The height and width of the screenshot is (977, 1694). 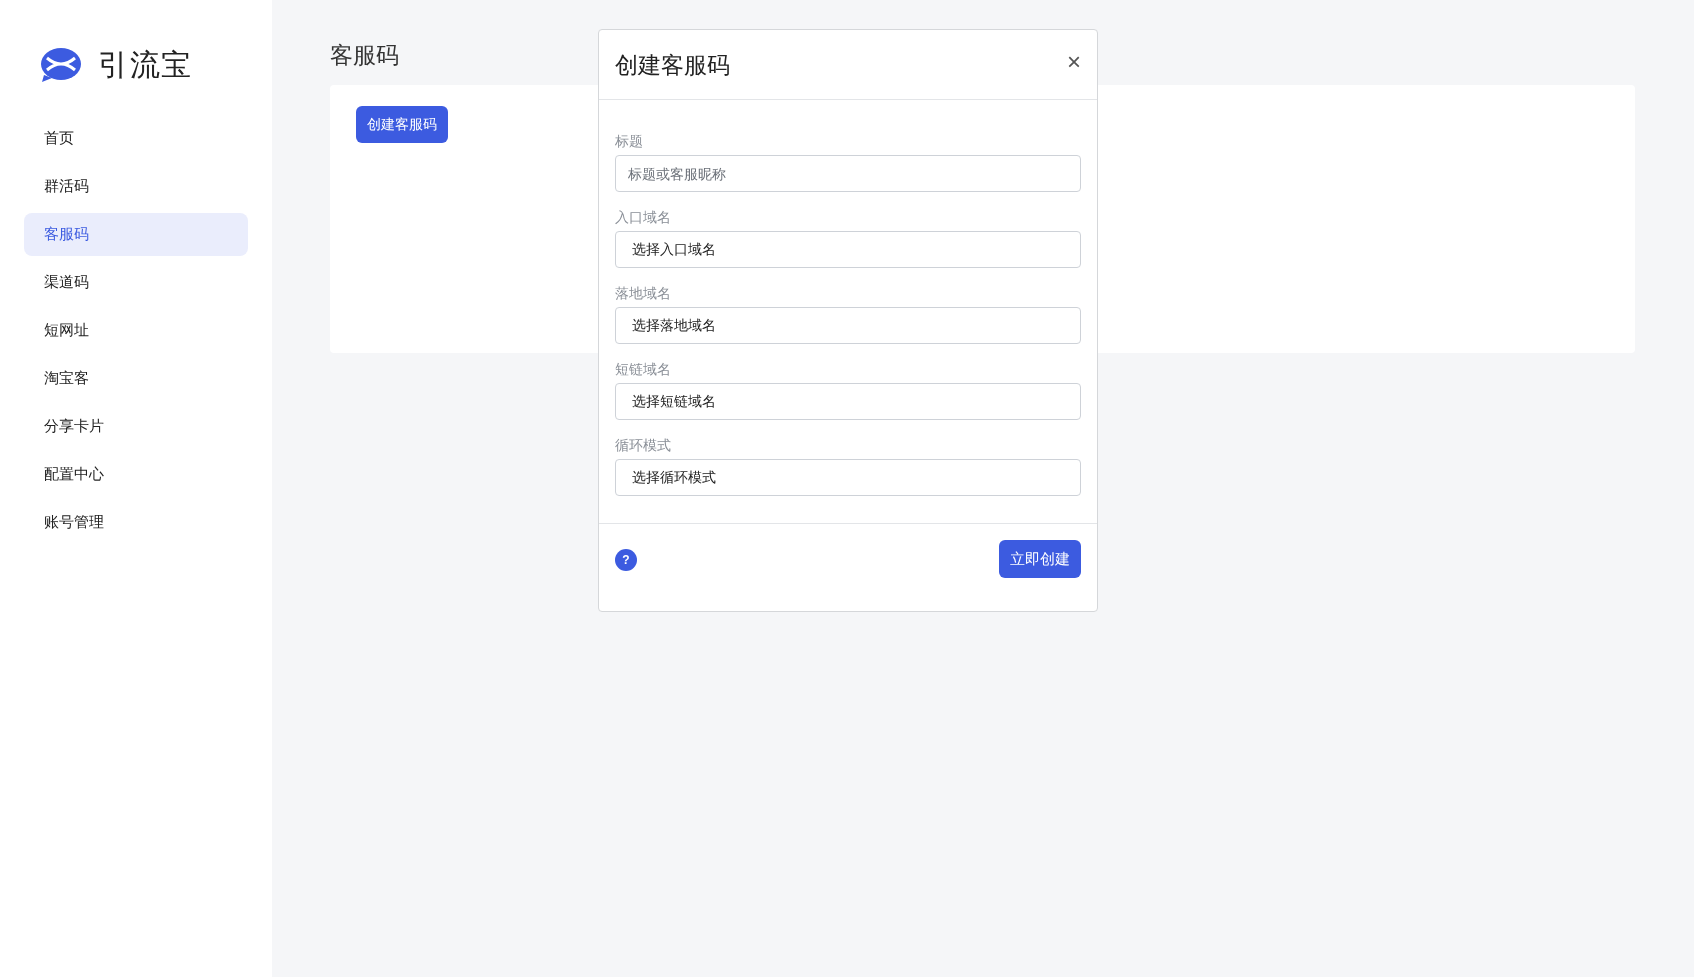 What do you see at coordinates (136, 138) in the screenshot?
I see `nav-item: 首页` at bounding box center [136, 138].